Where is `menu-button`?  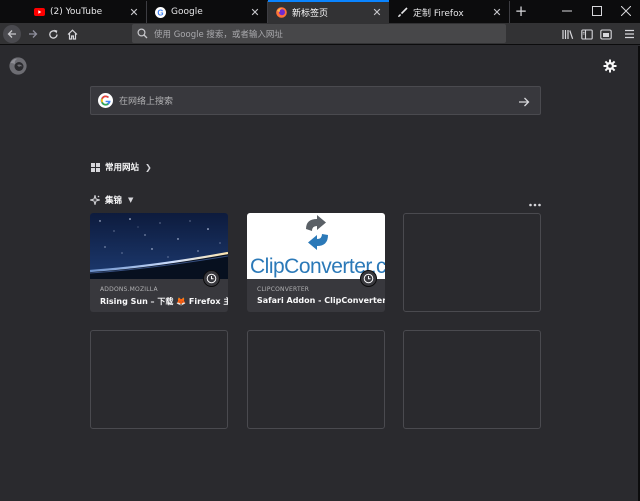 menu-button is located at coordinates (629, 34).